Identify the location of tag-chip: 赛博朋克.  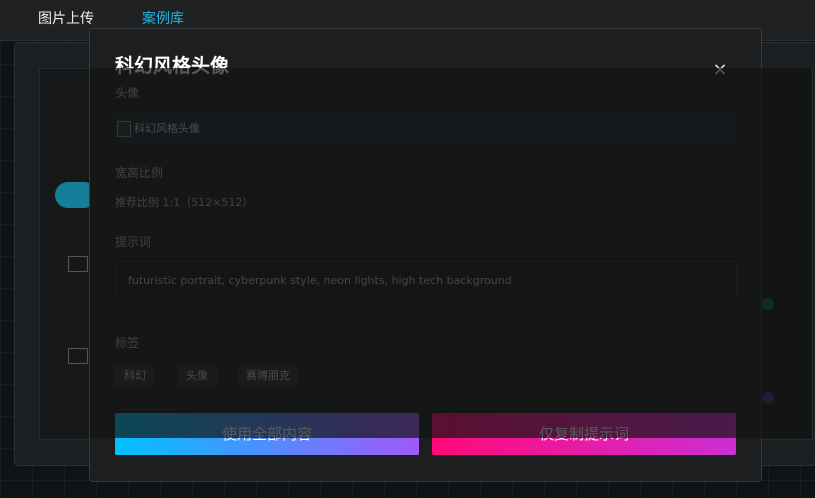
(268, 376).